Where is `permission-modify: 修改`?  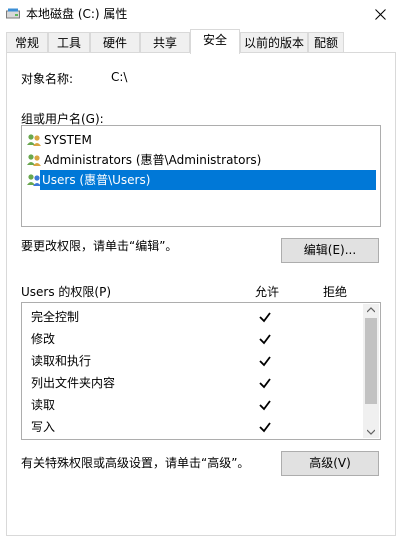
permission-modify: 修改 is located at coordinates (43, 339).